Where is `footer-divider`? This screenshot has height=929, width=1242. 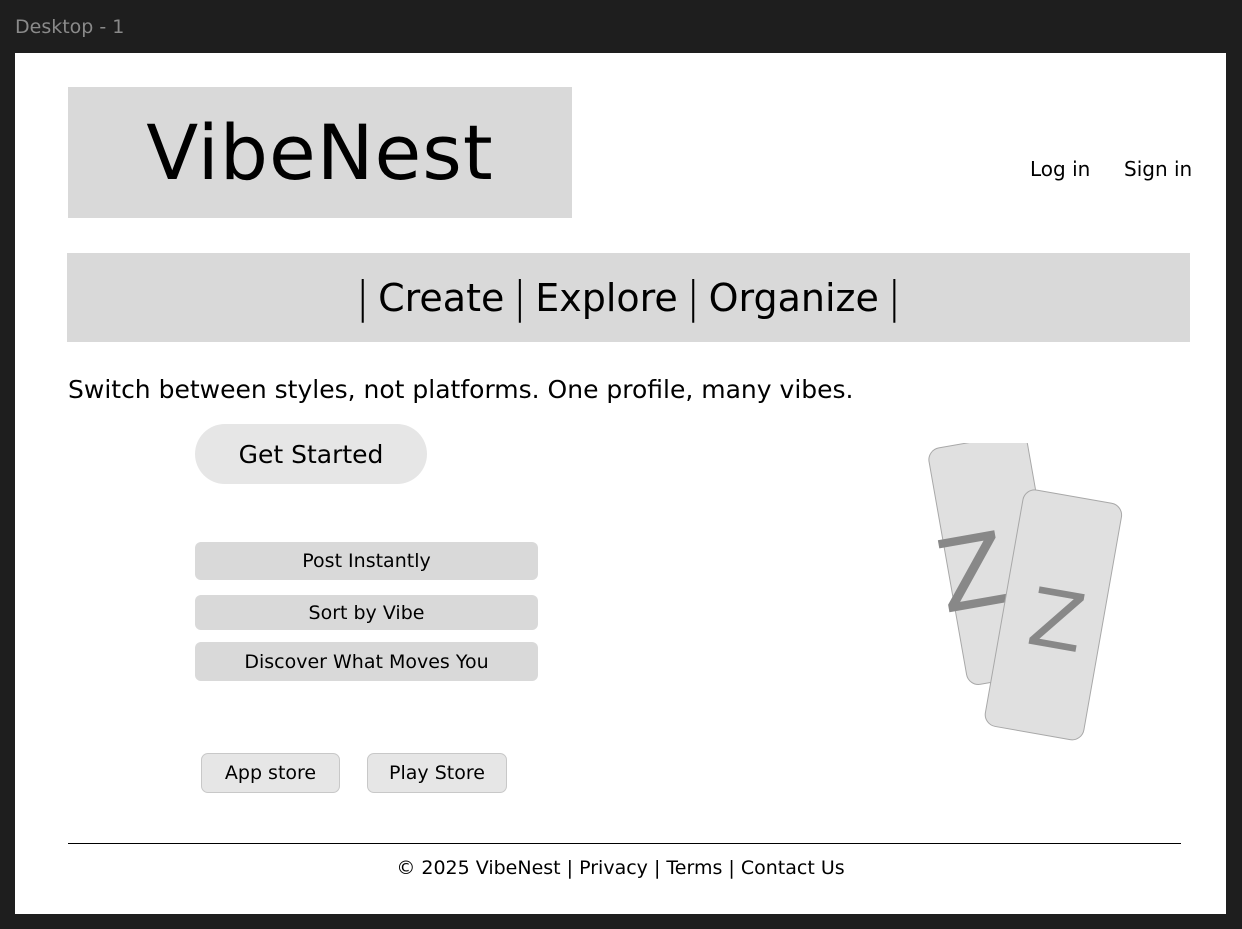
footer-divider is located at coordinates (624, 843).